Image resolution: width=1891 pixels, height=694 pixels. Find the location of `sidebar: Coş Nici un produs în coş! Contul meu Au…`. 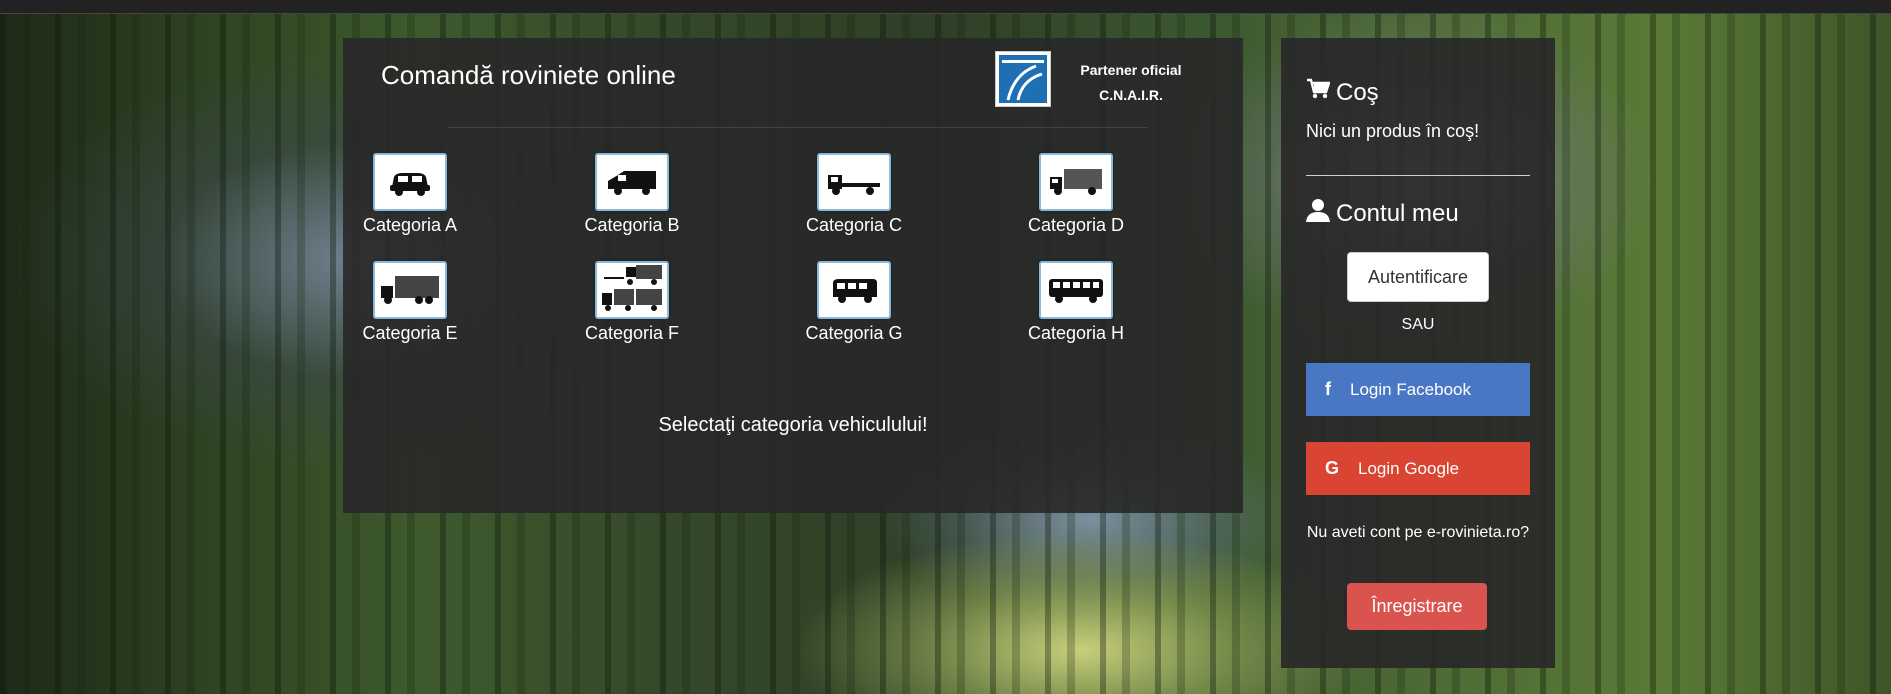

sidebar: Coş Nici un produs în coş! Contul meu Au… is located at coordinates (1418, 353).